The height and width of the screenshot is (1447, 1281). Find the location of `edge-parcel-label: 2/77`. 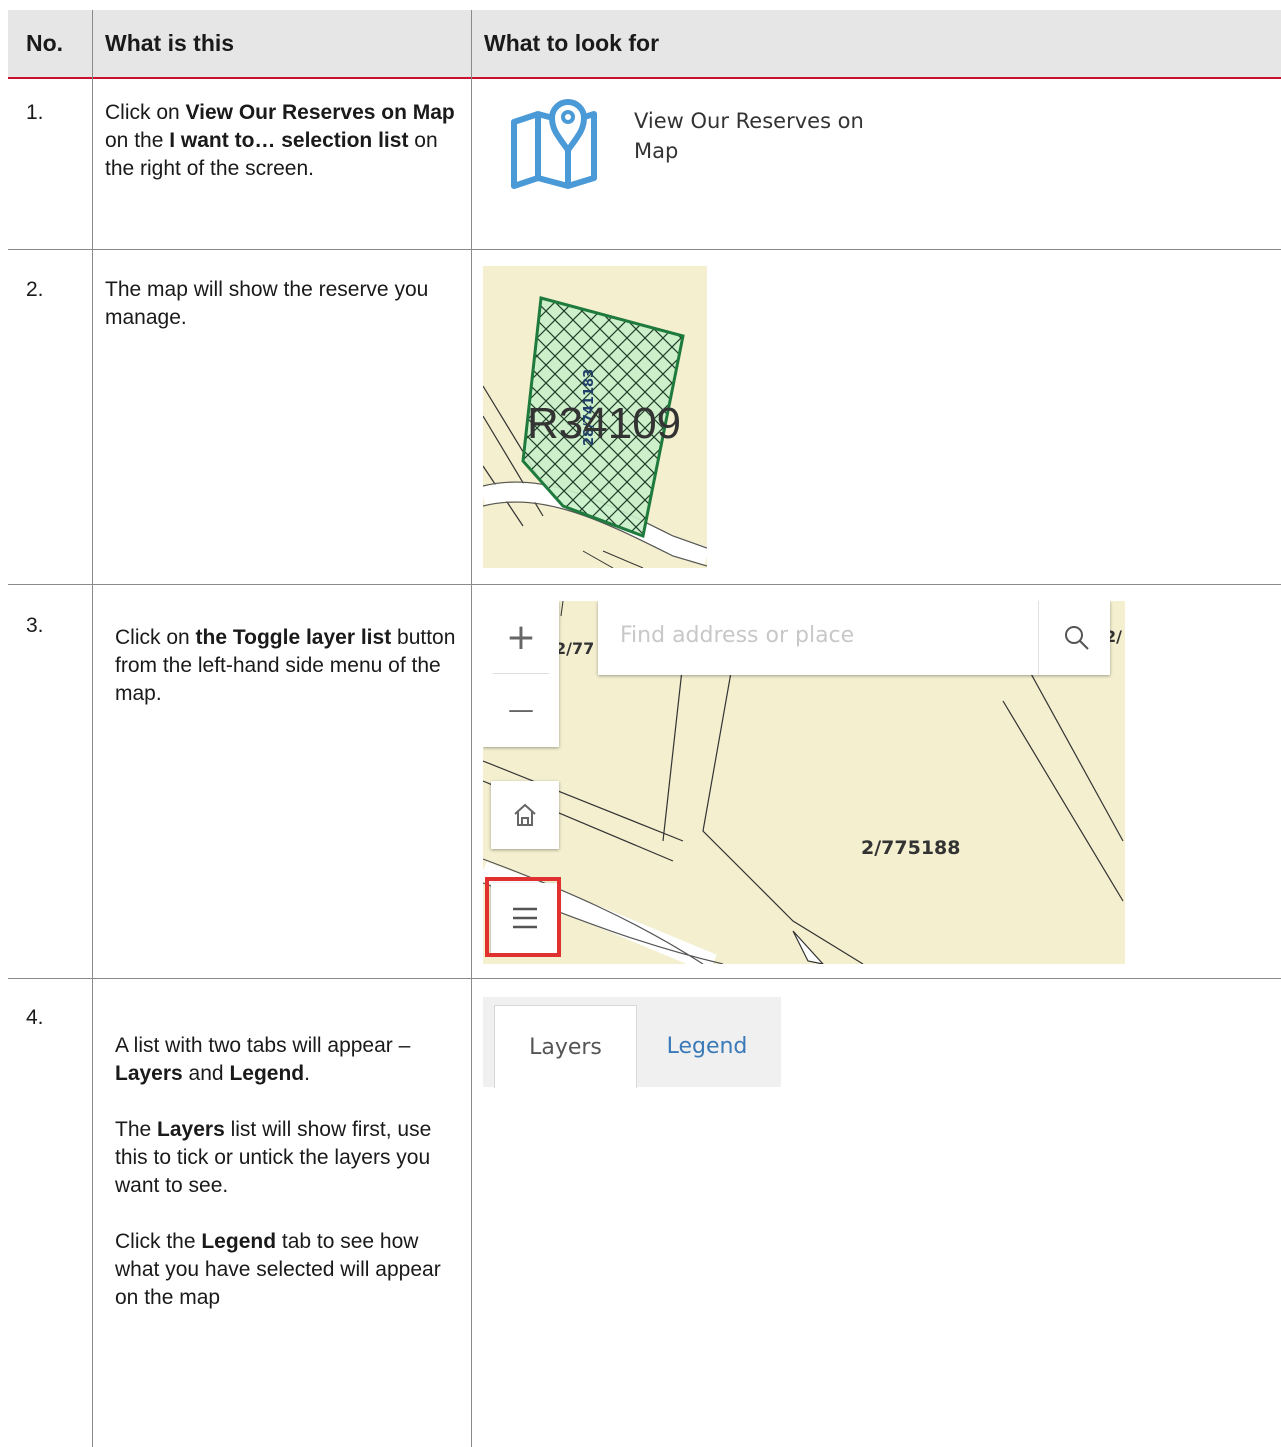

edge-parcel-label: 2/77 is located at coordinates (575, 648).